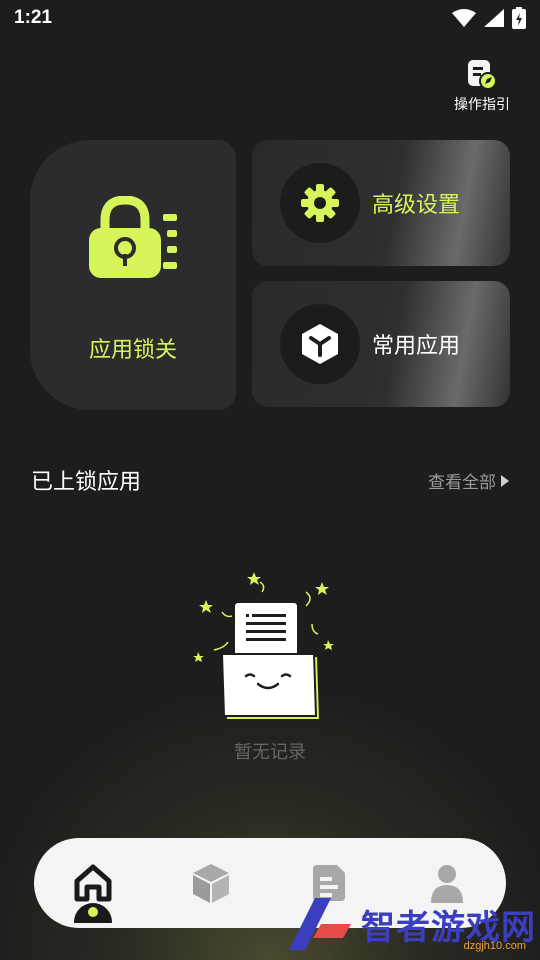 The image size is (540, 960). Describe the element at coordinates (320, 924) in the screenshot. I see `watermark-logo-icon` at that location.